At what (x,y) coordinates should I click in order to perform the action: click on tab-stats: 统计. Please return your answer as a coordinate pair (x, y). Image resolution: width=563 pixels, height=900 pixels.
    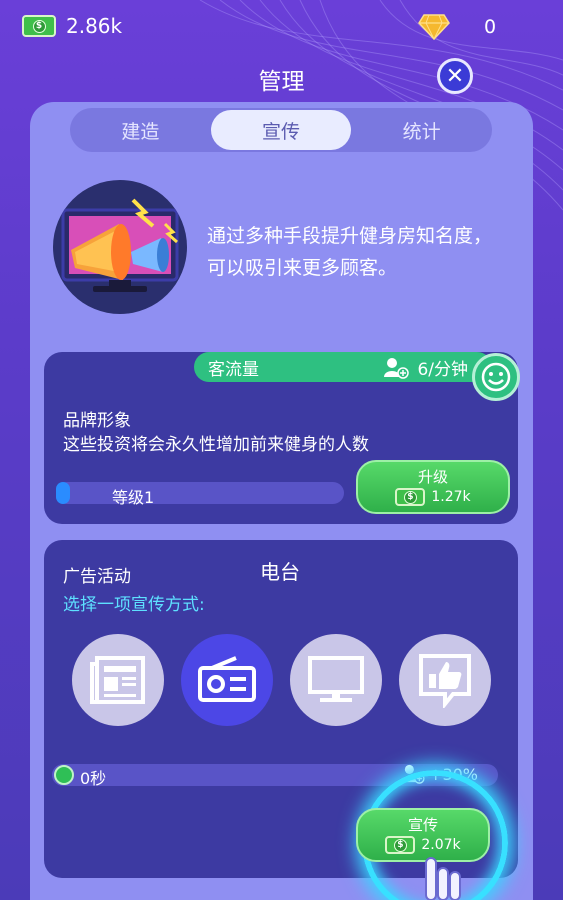
    Looking at the image, I should click on (421, 130).